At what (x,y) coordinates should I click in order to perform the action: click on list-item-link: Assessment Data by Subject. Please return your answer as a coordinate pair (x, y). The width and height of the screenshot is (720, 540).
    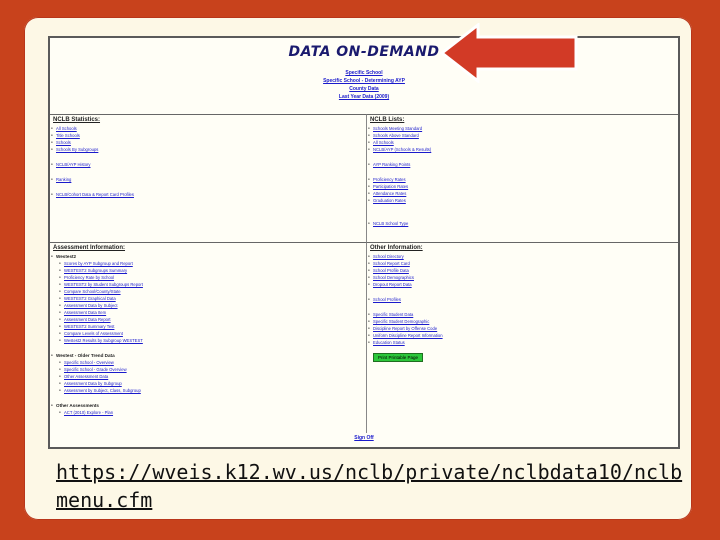
    Looking at the image, I should click on (208, 305).